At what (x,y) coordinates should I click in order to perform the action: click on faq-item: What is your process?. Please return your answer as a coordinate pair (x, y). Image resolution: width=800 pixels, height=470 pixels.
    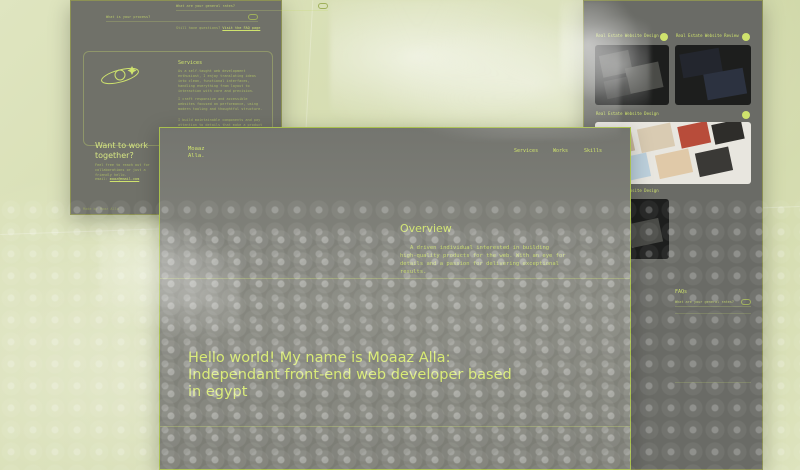
    Looking at the image, I should click on (182, 17).